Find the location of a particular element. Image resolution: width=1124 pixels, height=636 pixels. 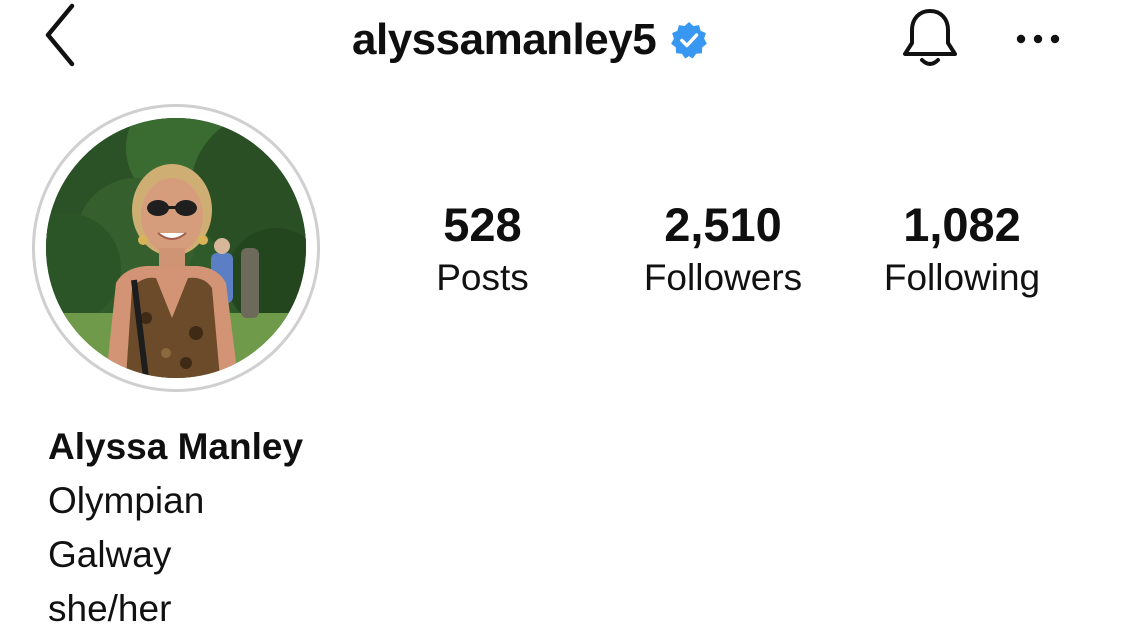

bio-line: Galway is located at coordinates (110, 554).